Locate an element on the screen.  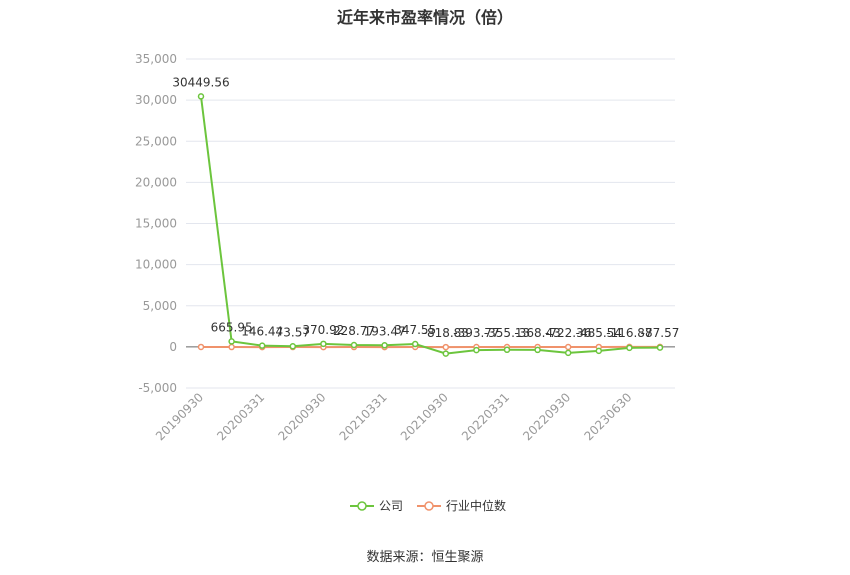
legend-label: 公司 is located at coordinates (391, 506).